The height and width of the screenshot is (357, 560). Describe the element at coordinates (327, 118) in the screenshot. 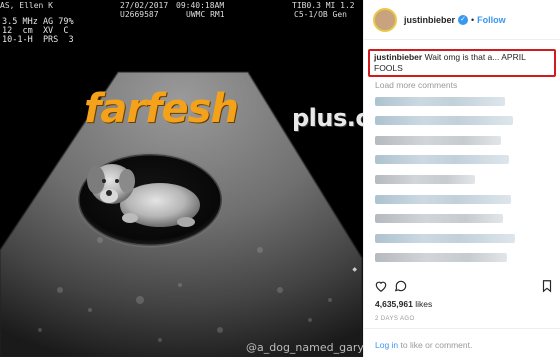

I see `farfesh-logo-suffix: plus.com` at that location.